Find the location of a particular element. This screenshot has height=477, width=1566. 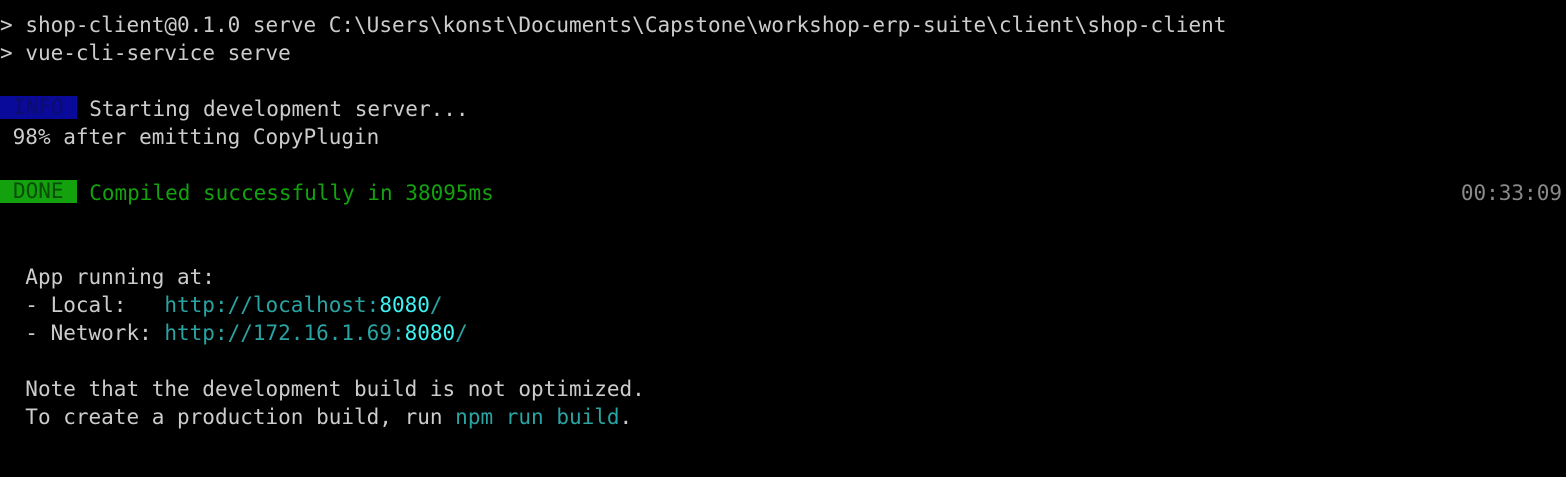

network-url-text: http://172.16.1.69: is located at coordinates (284, 333).